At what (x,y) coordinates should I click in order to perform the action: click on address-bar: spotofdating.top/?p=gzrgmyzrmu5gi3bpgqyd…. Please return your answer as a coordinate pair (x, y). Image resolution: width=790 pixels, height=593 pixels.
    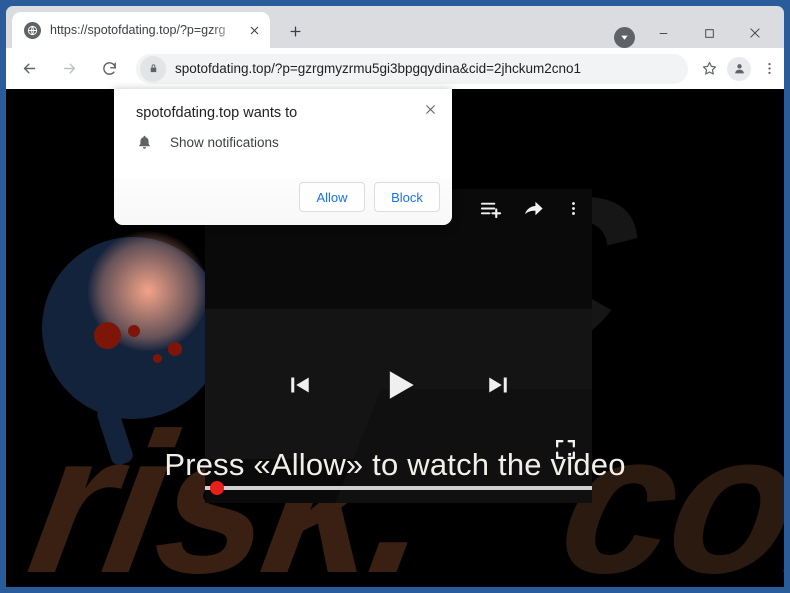
    Looking at the image, I should click on (412, 68).